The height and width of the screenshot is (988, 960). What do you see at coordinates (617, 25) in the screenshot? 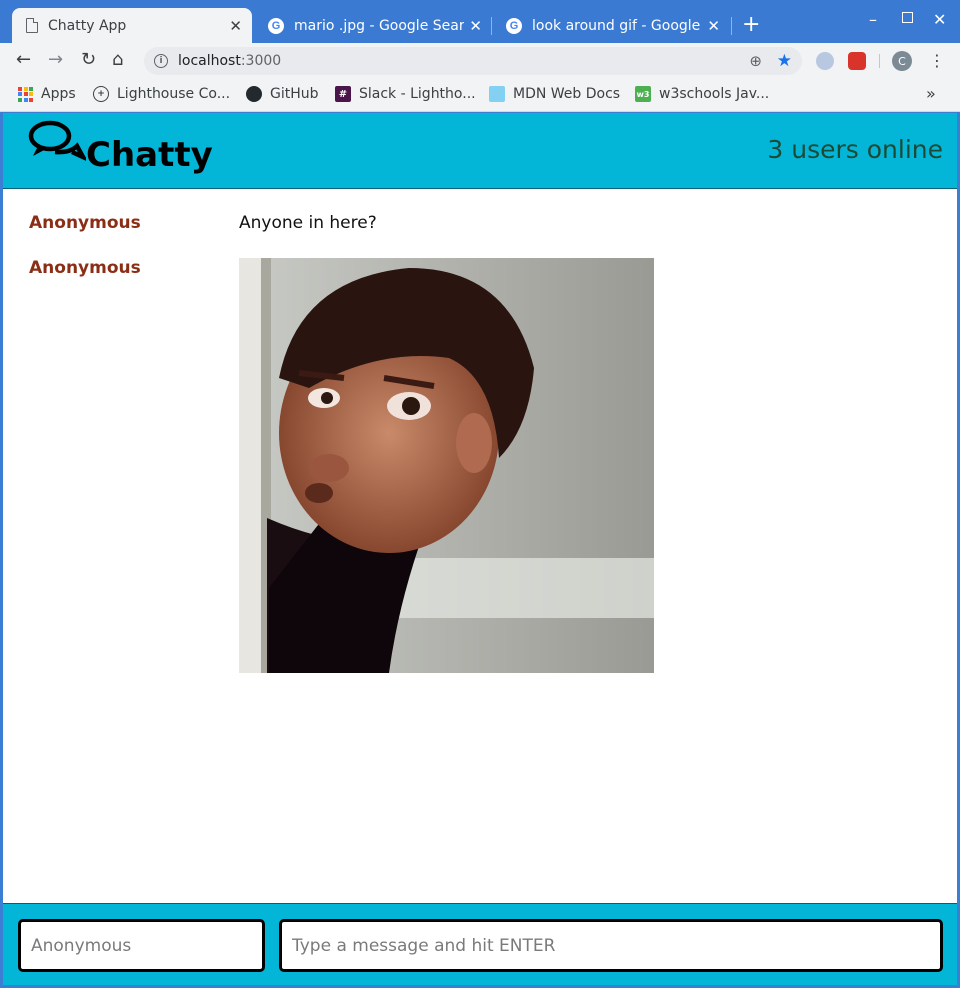
I see `tab-title: look around gif - Google Search` at bounding box center [617, 25].